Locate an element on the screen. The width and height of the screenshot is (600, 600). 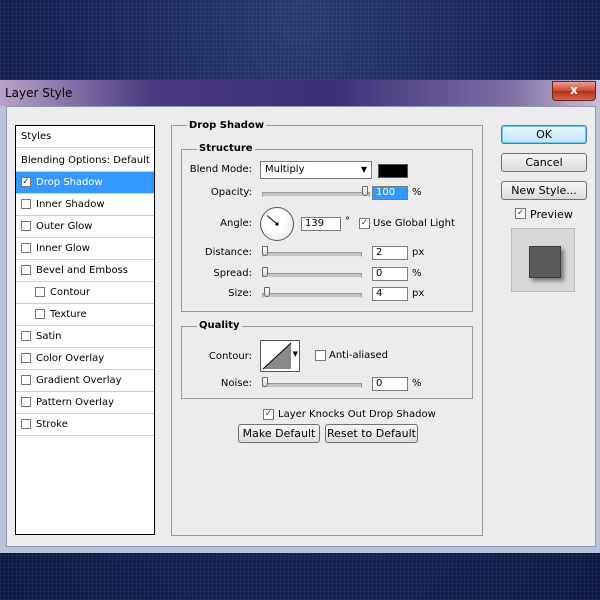
anti-aliased-label: Anti-aliased is located at coordinates (359, 355).